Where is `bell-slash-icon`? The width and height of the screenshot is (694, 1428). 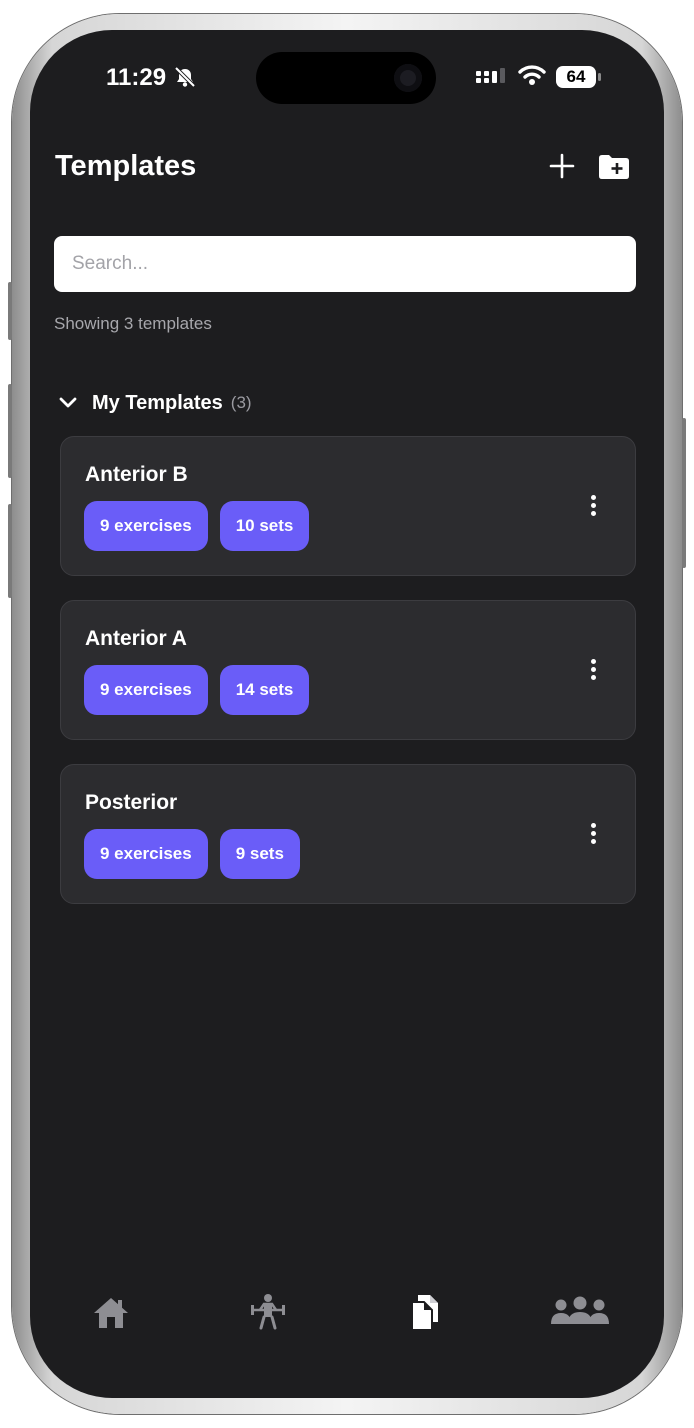 bell-slash-icon is located at coordinates (185, 77).